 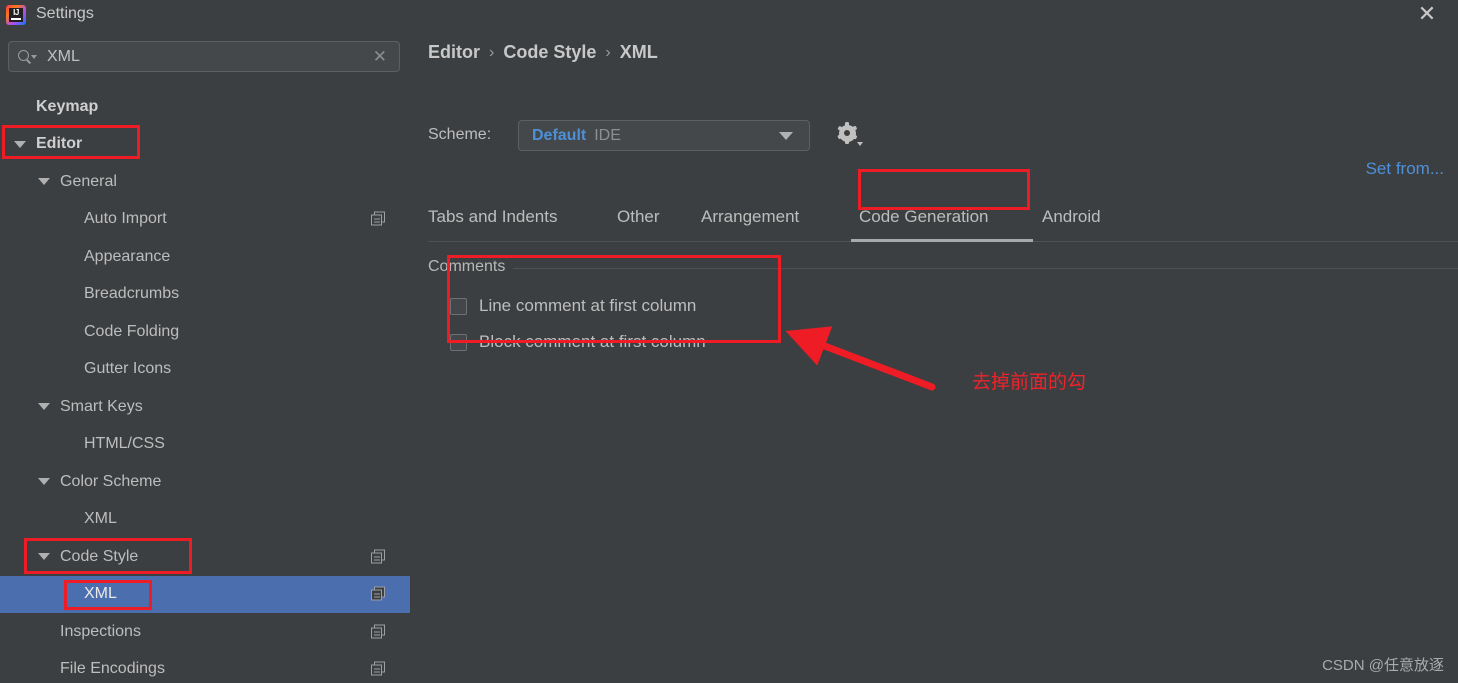 I want to click on annotation-note: 去掉前面的勾, so click(x=1029, y=382).